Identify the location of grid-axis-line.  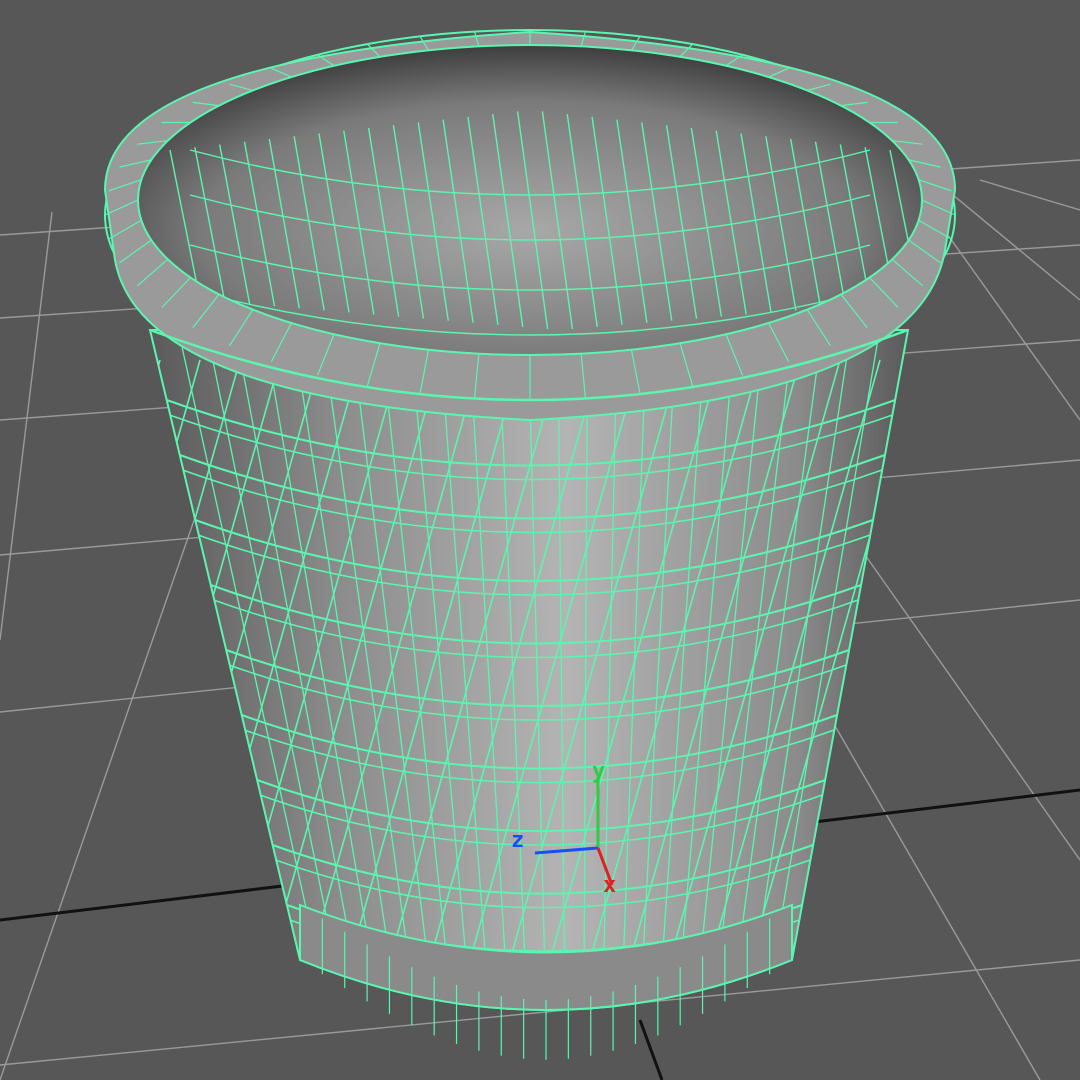
(651, 1049).